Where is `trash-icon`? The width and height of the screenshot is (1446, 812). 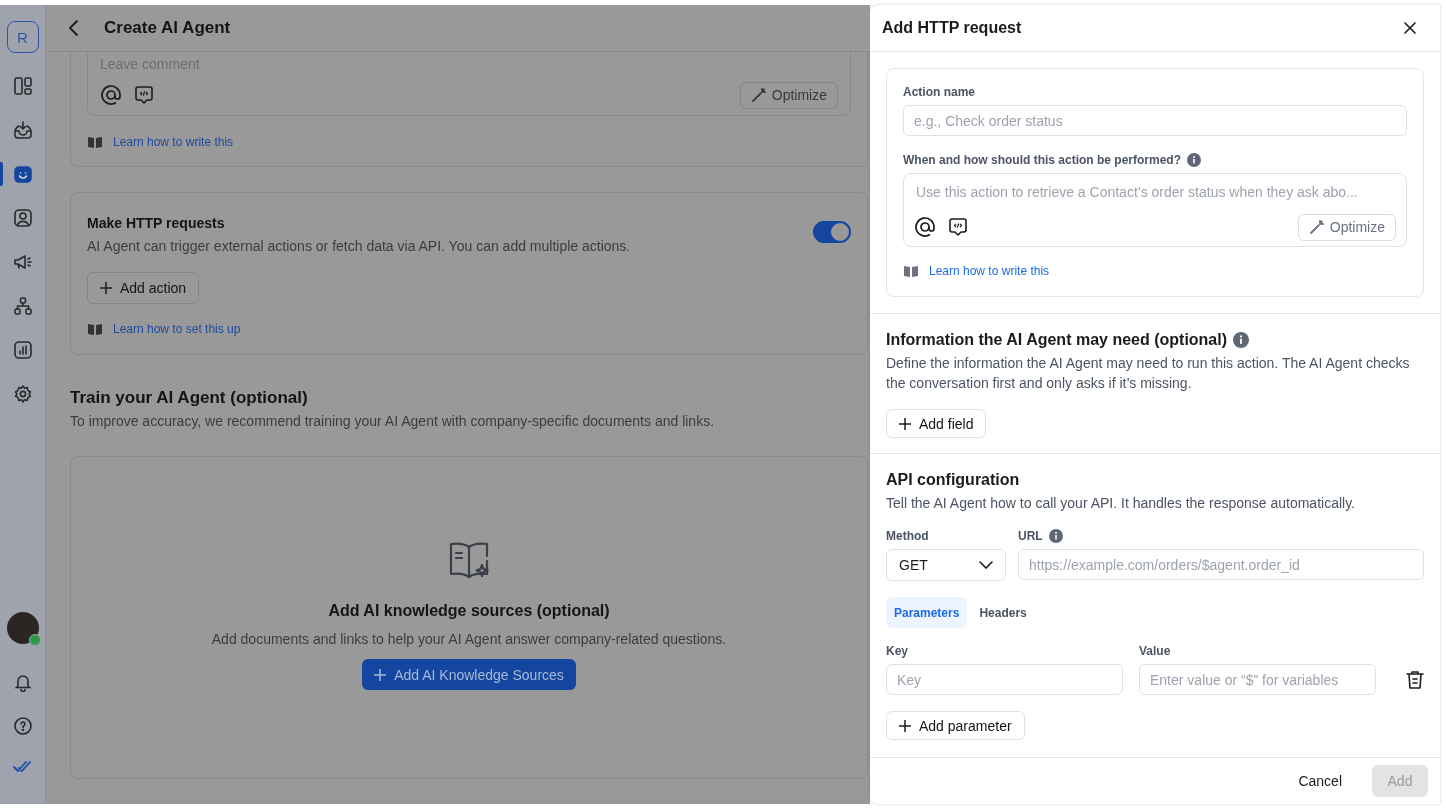
trash-icon is located at coordinates (1415, 679).